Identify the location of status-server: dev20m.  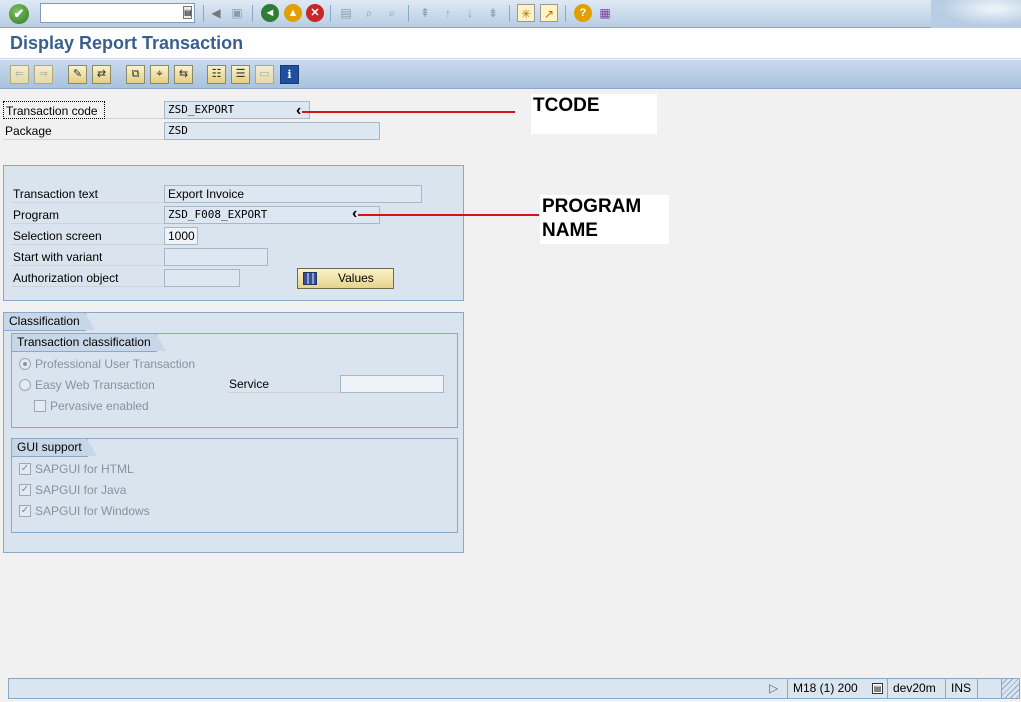
(916, 688).